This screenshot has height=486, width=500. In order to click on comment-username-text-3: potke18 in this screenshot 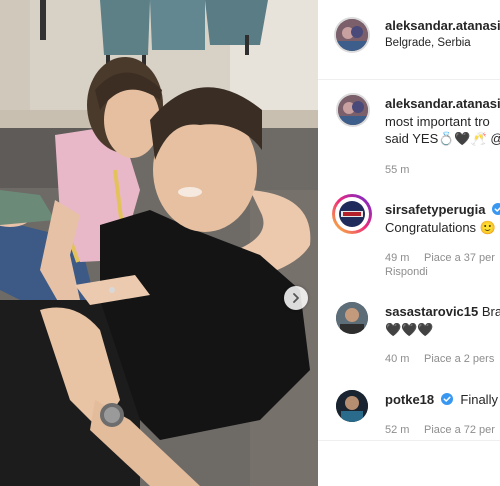, I will do `click(409, 399)`.